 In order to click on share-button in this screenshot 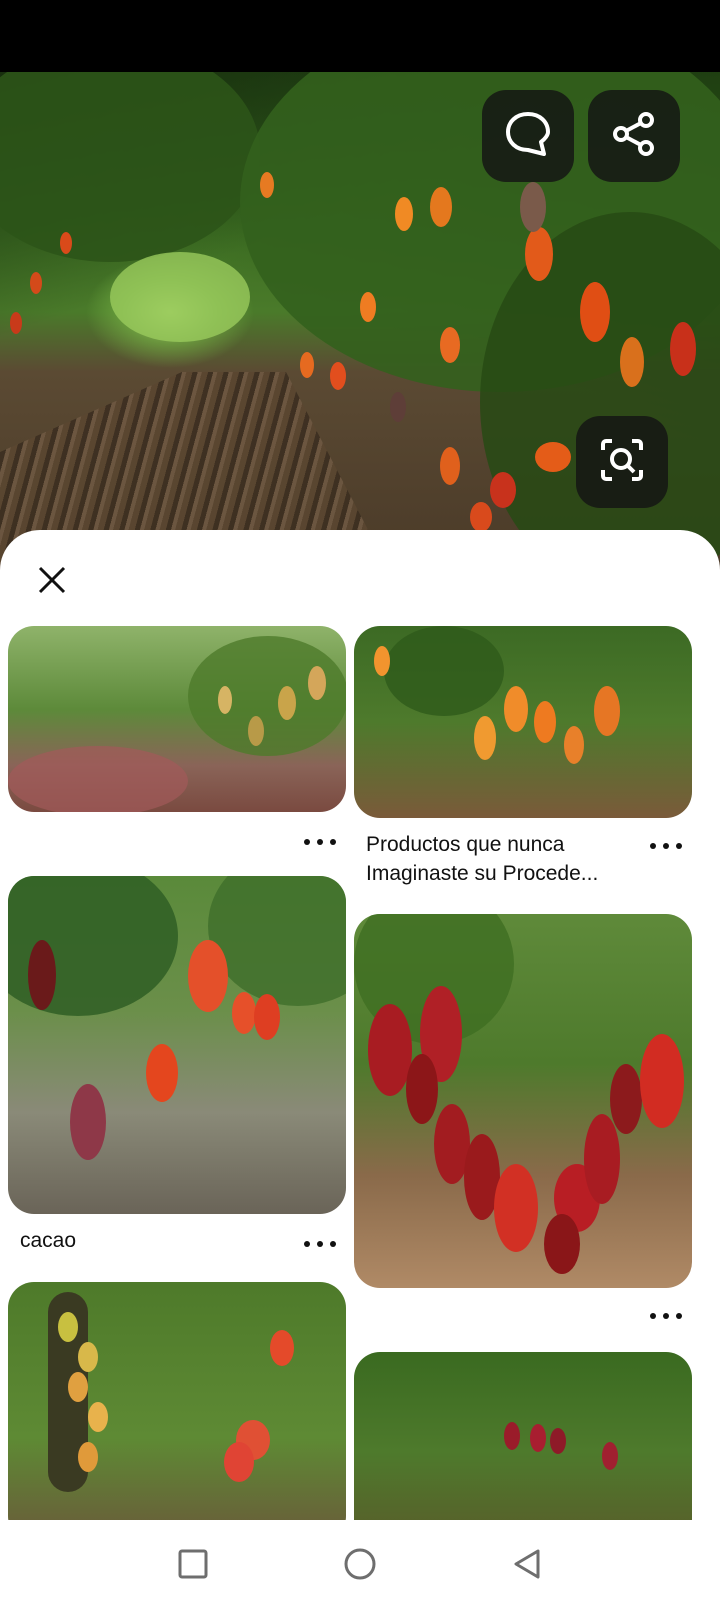, I will do `click(634, 136)`.